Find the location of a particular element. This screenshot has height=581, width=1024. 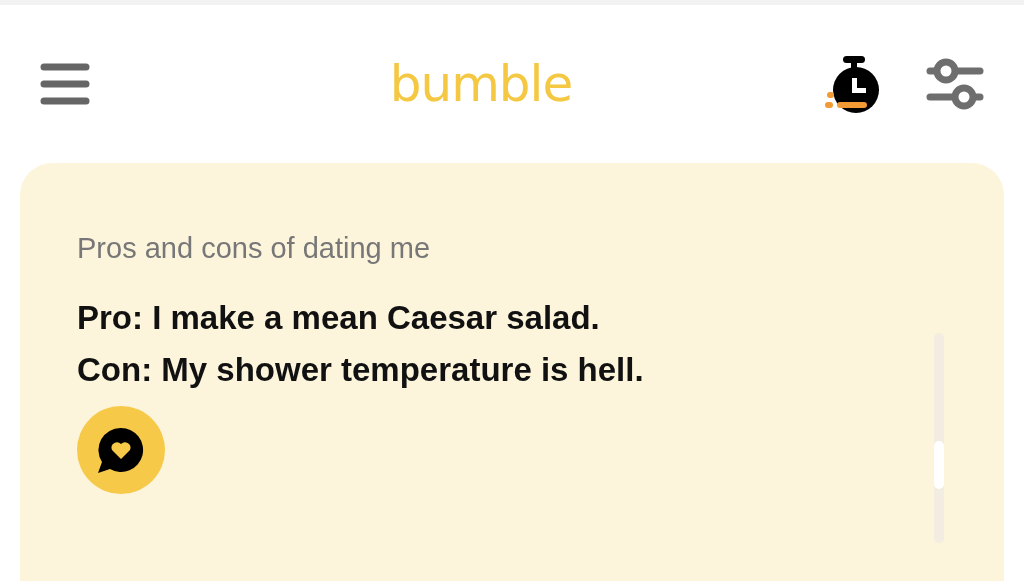

stopwatch-icon is located at coordinates (853, 84).